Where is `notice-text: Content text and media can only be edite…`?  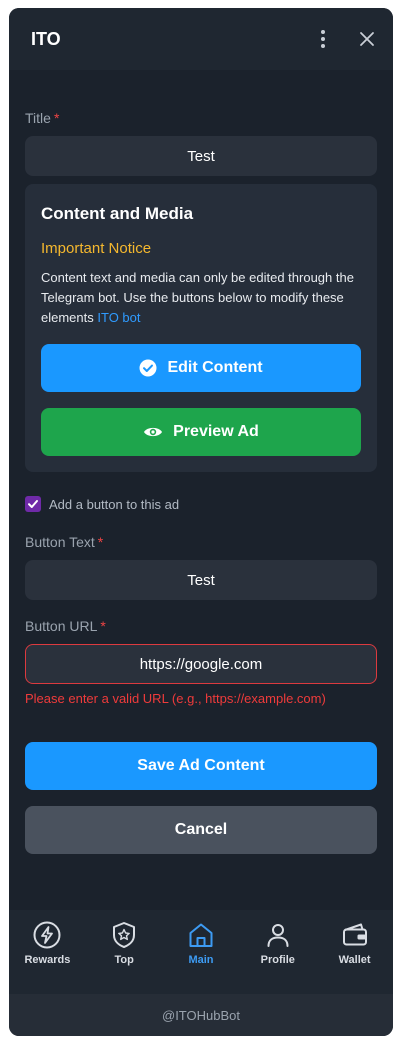
notice-text: Content text and media can only be edite… is located at coordinates (197, 297).